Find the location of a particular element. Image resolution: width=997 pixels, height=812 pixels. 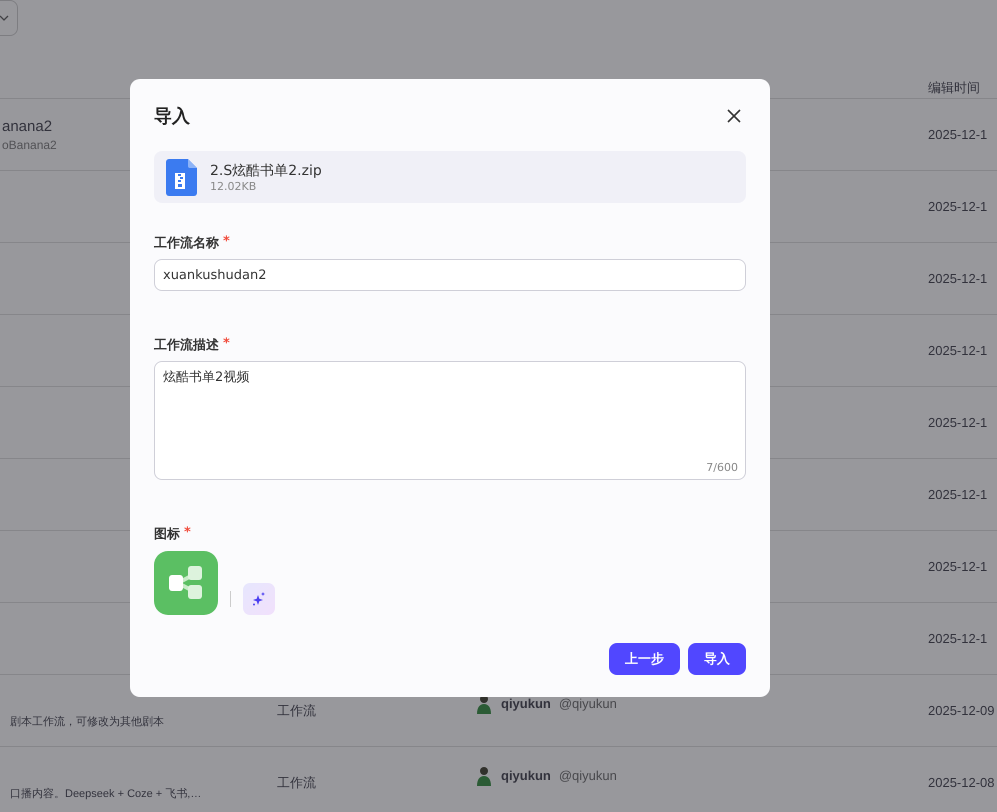

close-icon is located at coordinates (734, 116).